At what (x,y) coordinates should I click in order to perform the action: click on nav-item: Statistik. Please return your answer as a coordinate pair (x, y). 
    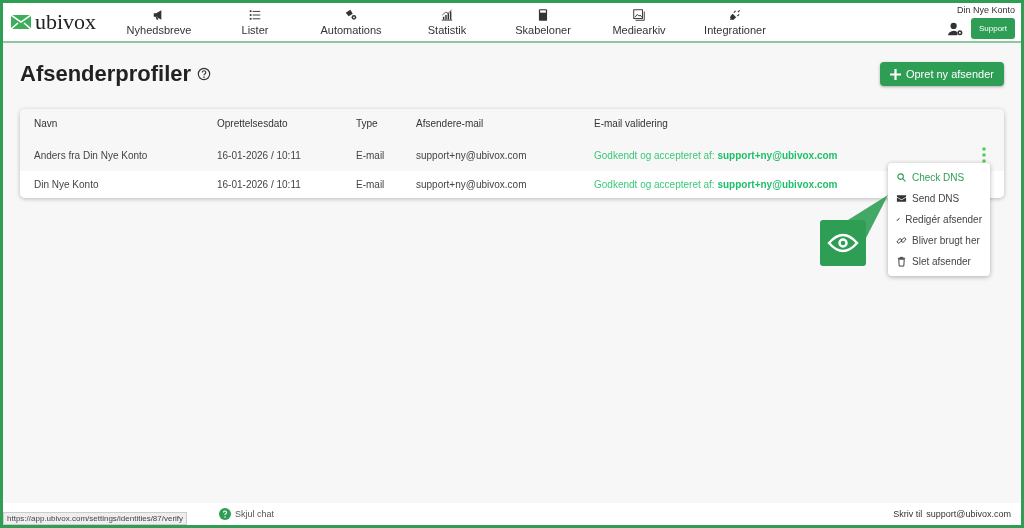
    Looking at the image, I should click on (447, 22).